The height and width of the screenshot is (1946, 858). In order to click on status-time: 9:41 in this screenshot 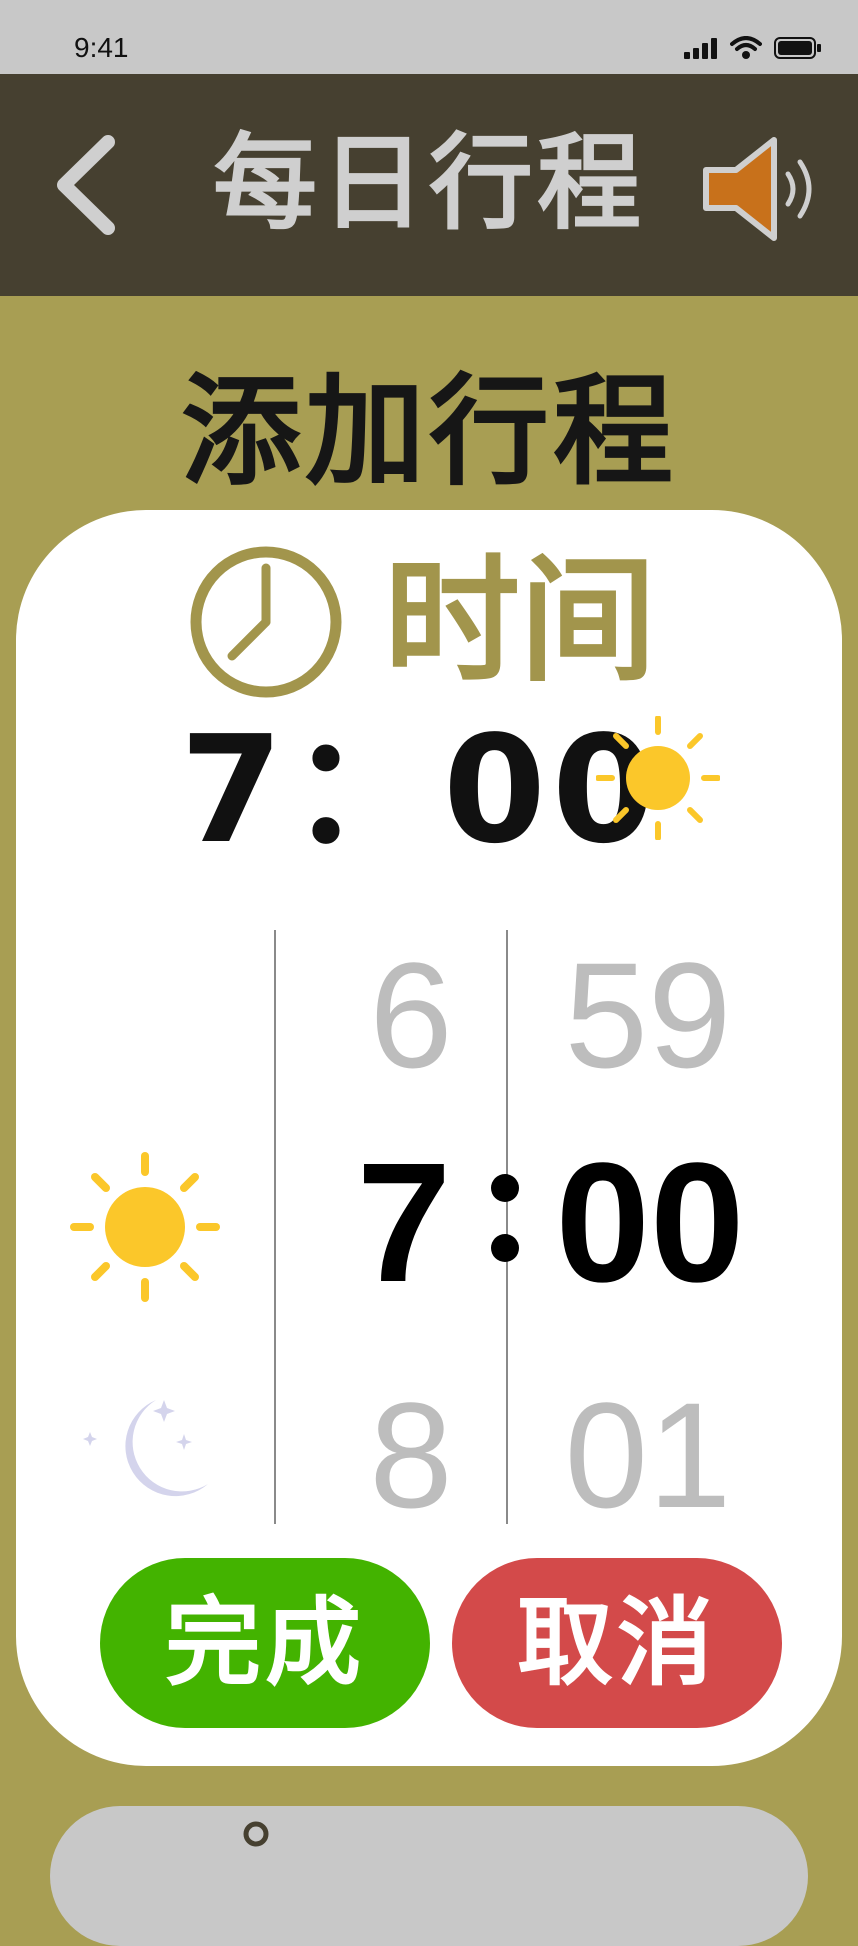, I will do `click(101, 47)`.